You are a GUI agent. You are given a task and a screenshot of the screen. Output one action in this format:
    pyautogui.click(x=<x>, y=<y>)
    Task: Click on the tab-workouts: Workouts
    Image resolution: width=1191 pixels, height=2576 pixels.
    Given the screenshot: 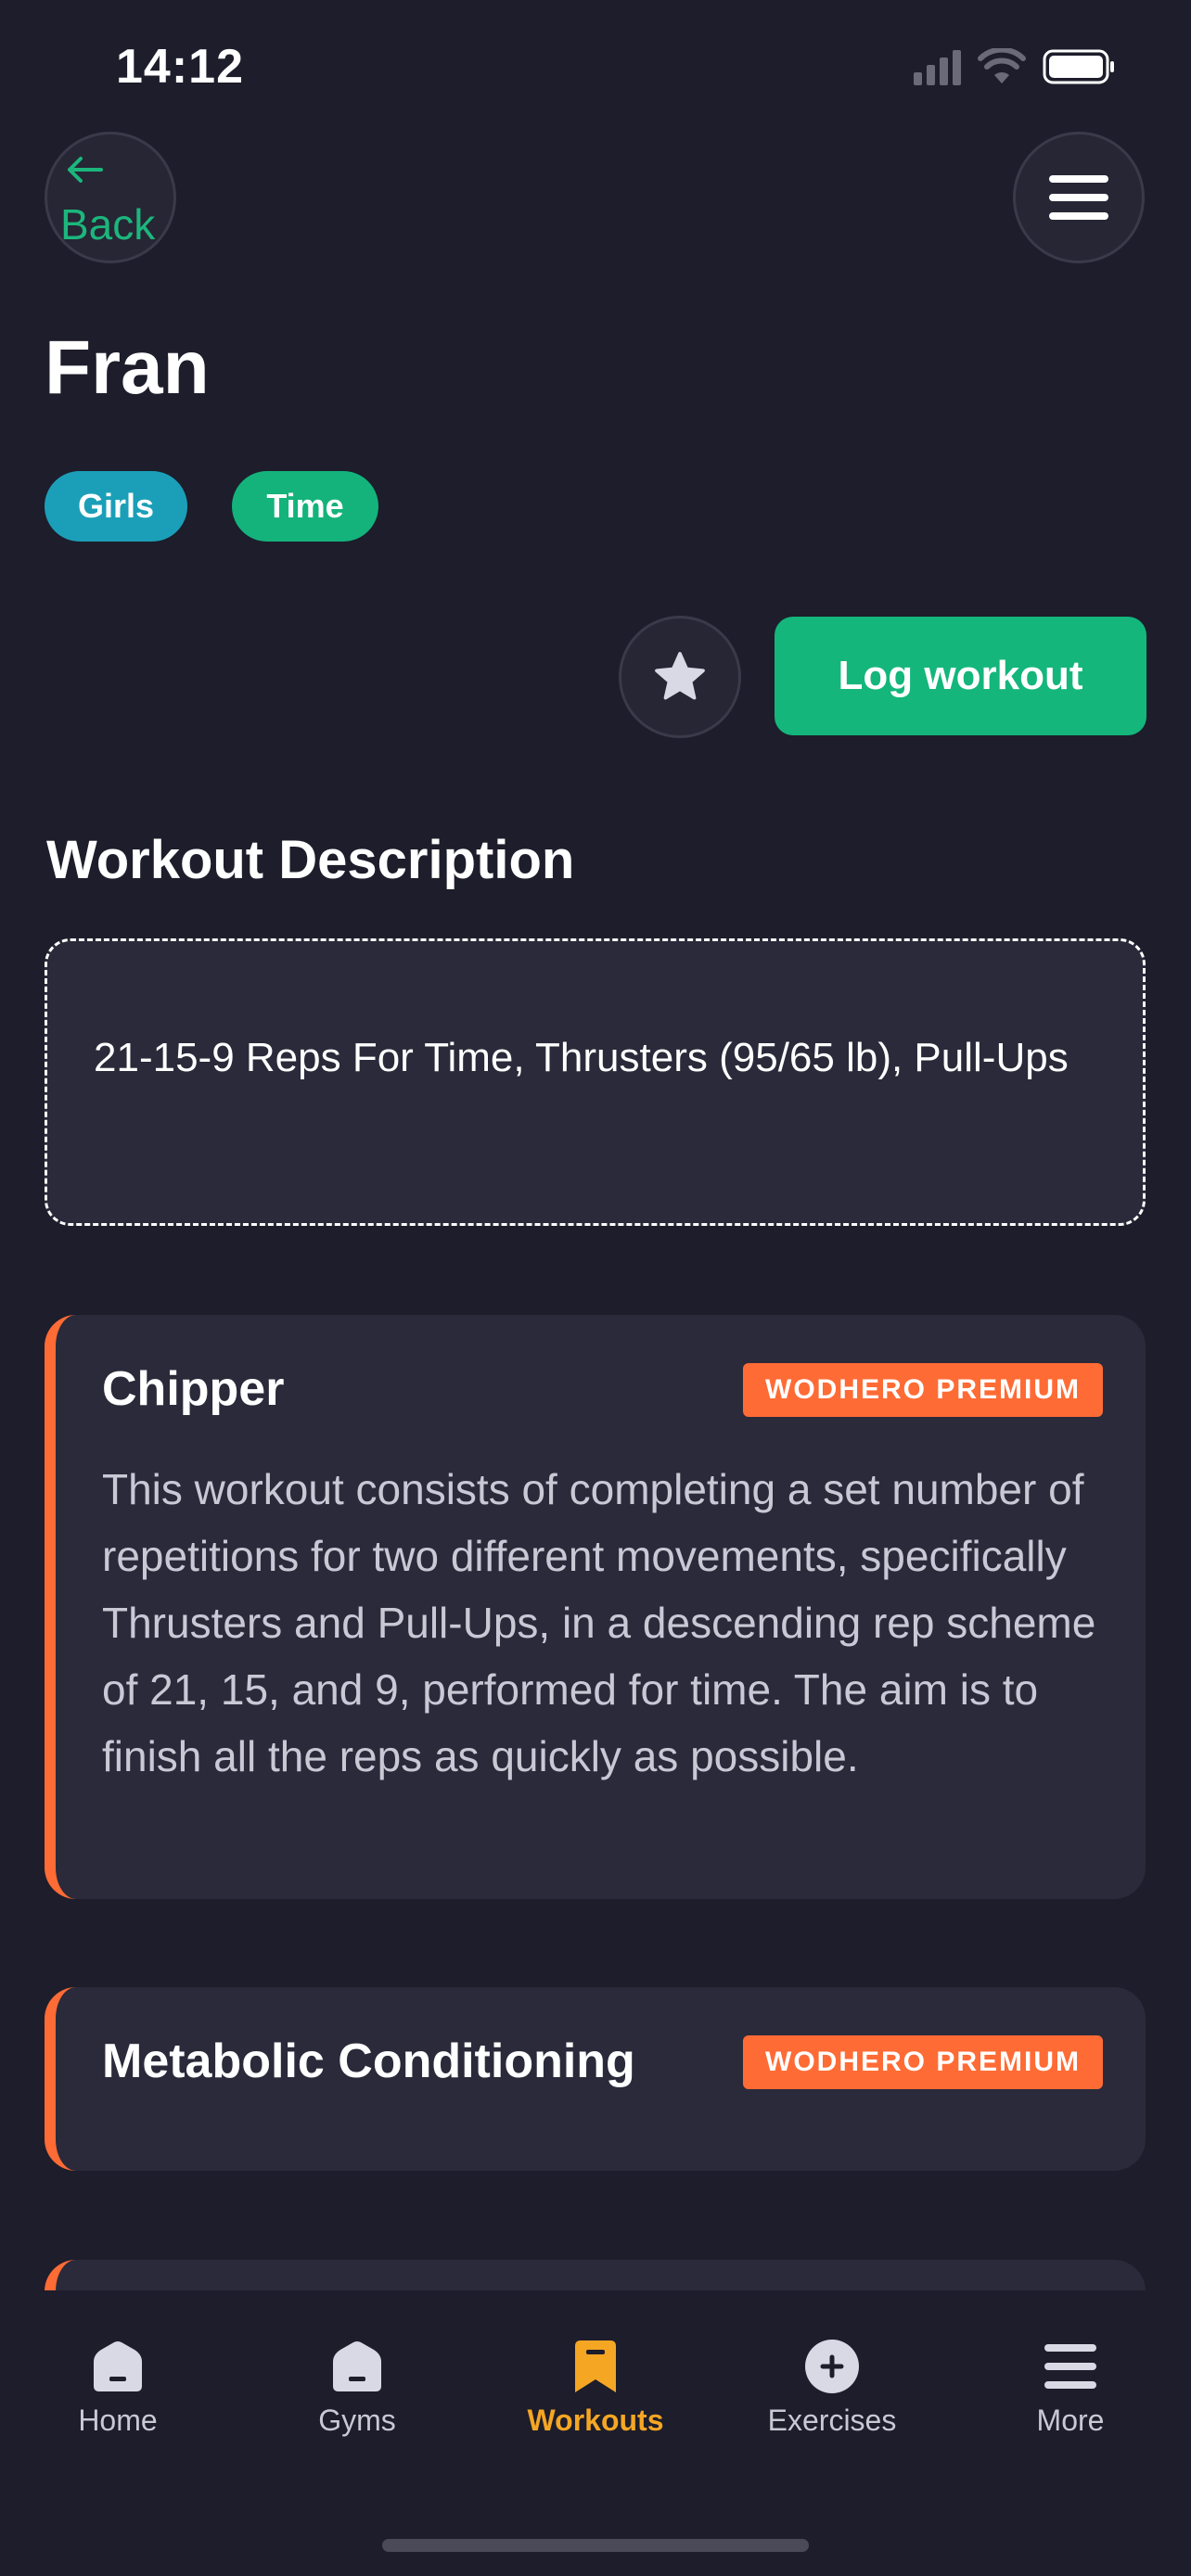 What is the action you would take?
    pyautogui.click(x=595, y=2399)
    